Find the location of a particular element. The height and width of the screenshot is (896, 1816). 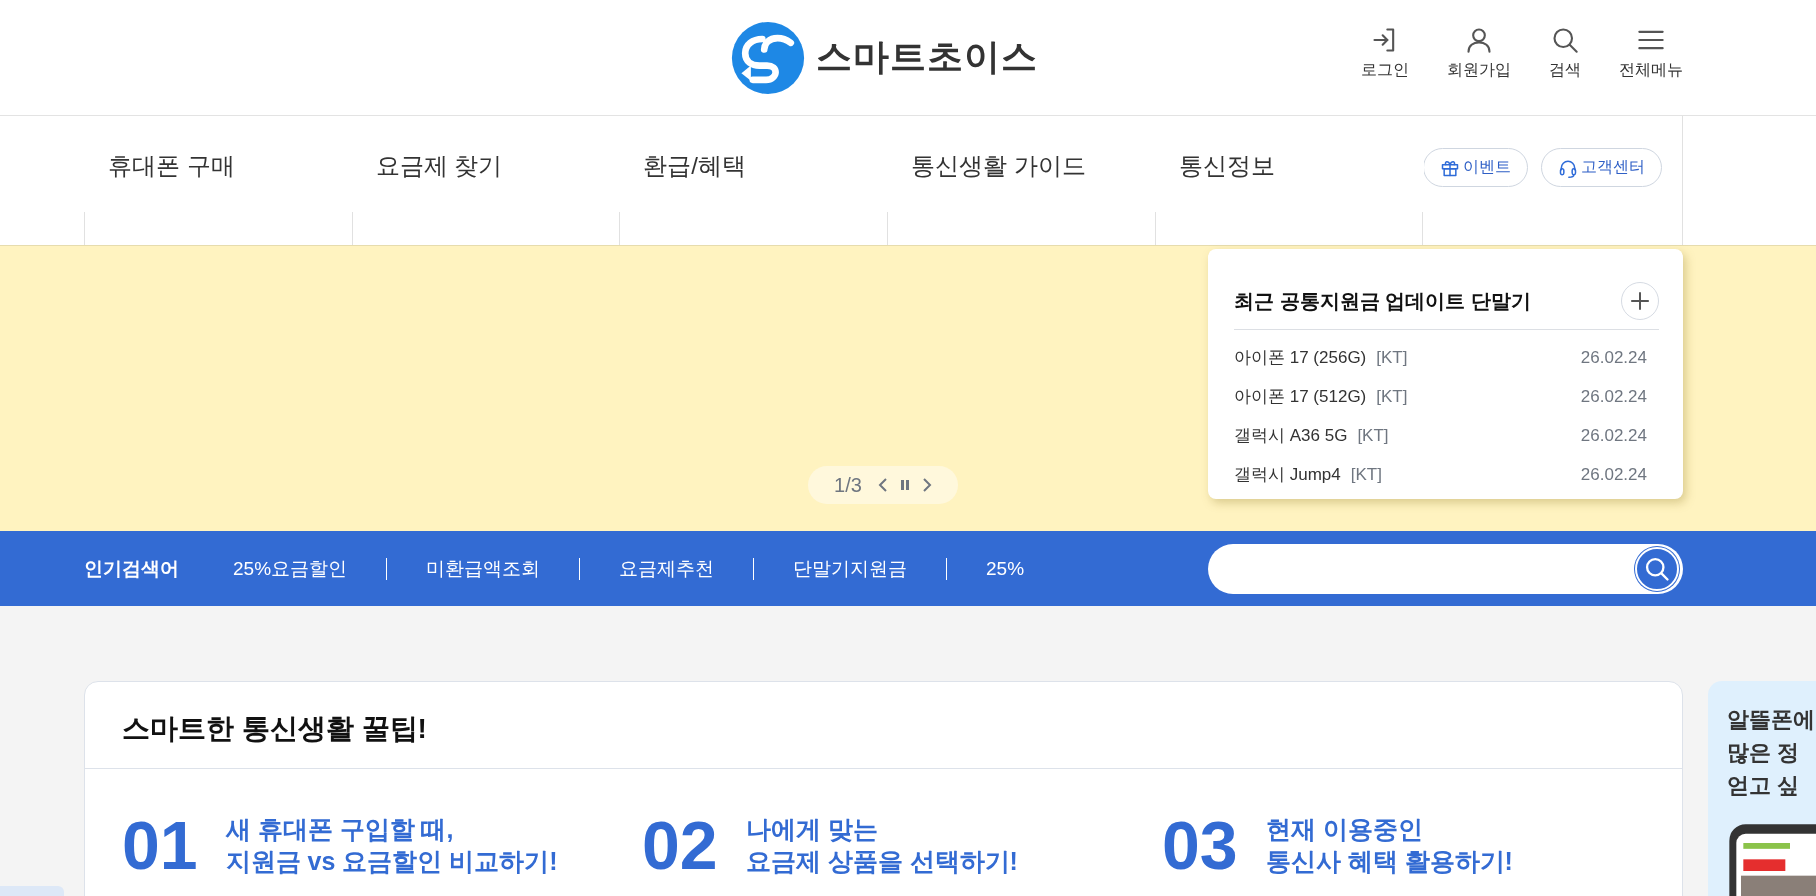

utility-link: 로그인 is located at coordinates (1385, 53).